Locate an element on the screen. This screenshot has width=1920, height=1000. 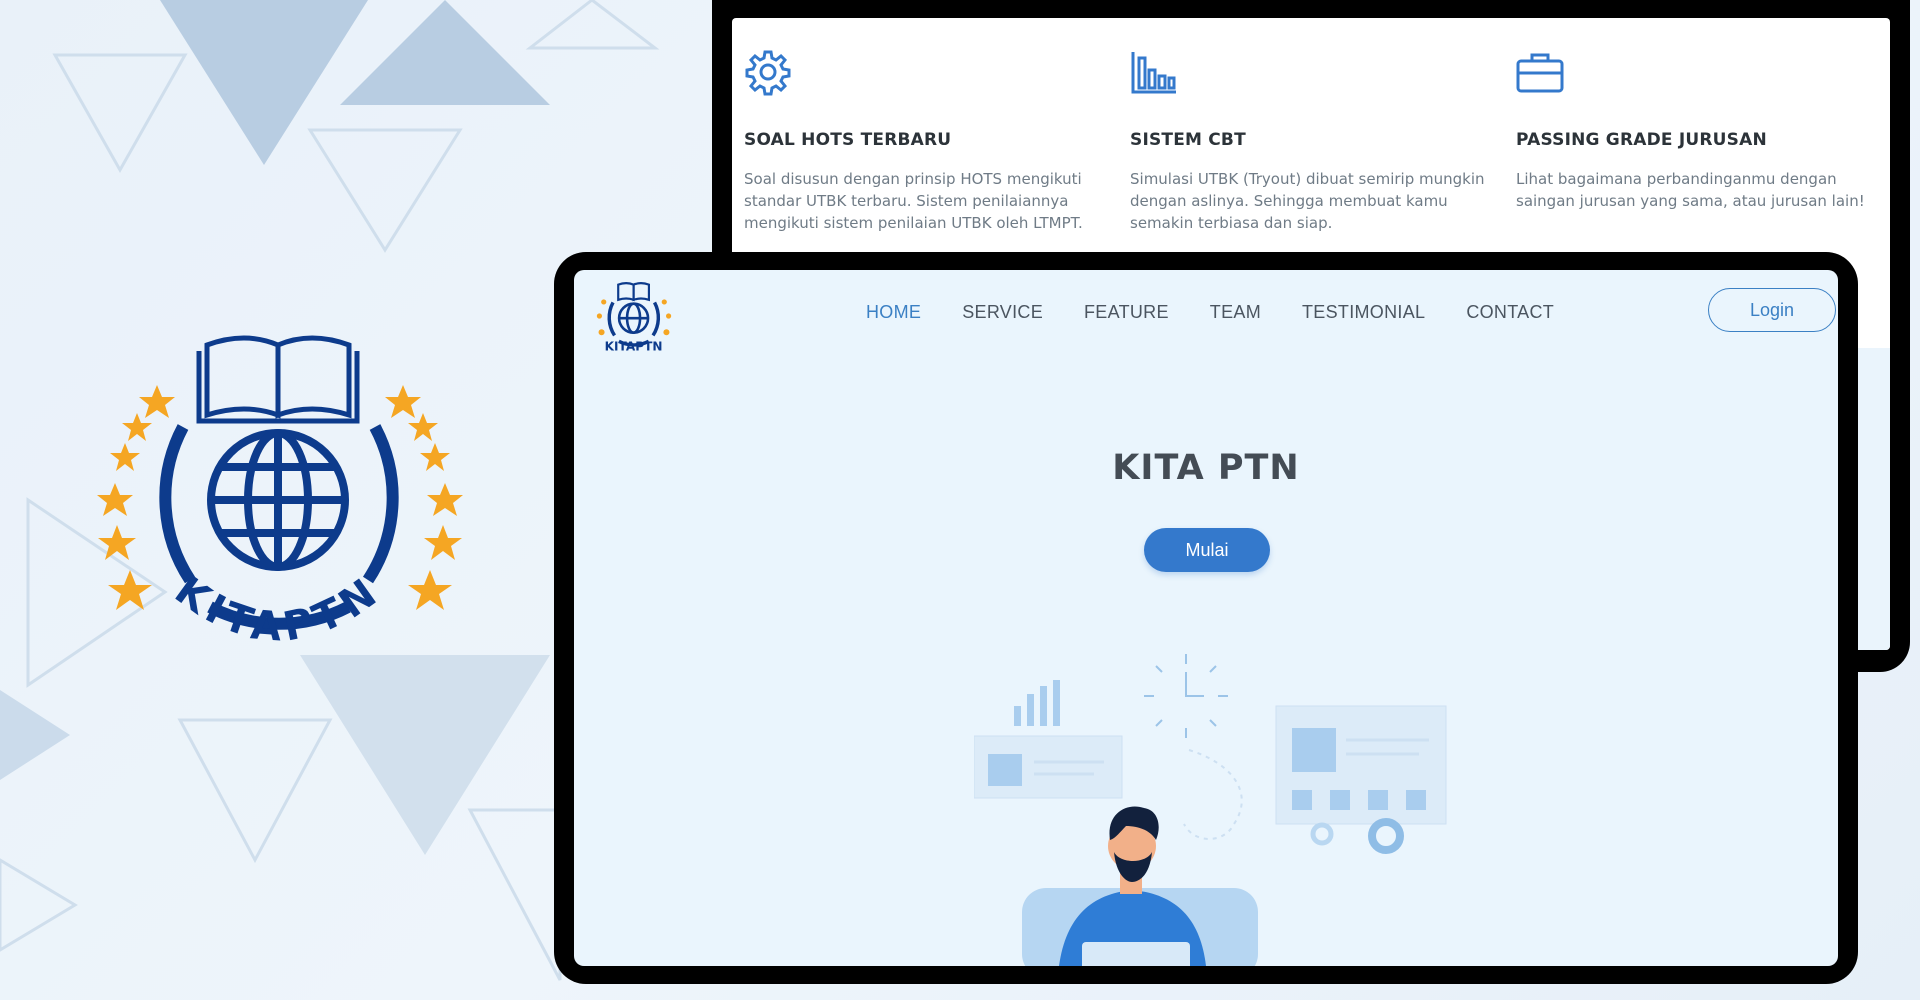
svg-text: KITAPTN is located at coordinates (277, 609).